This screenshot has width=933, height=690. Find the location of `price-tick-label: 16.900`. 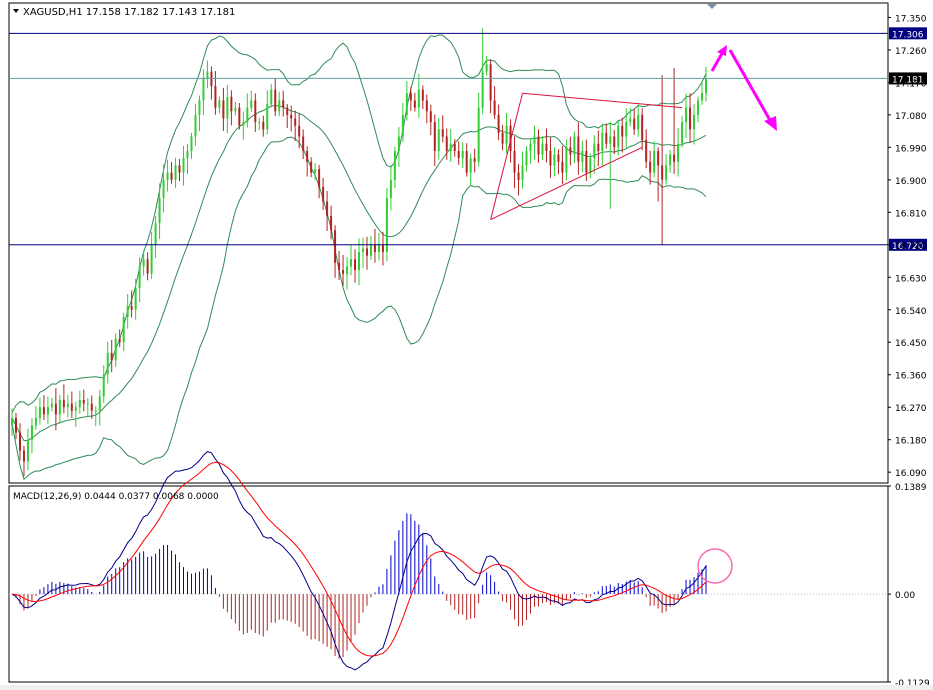

price-tick-label: 16.900 is located at coordinates (911, 182).